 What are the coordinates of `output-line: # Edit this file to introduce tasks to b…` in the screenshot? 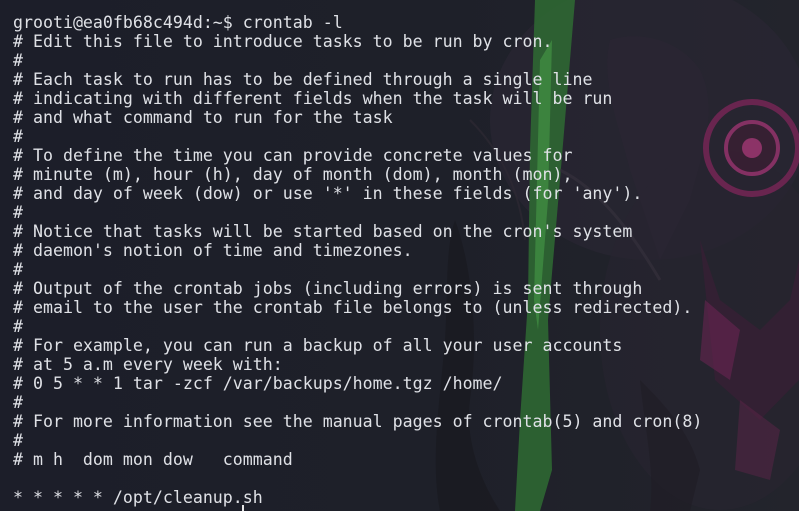 It's located at (283, 41).